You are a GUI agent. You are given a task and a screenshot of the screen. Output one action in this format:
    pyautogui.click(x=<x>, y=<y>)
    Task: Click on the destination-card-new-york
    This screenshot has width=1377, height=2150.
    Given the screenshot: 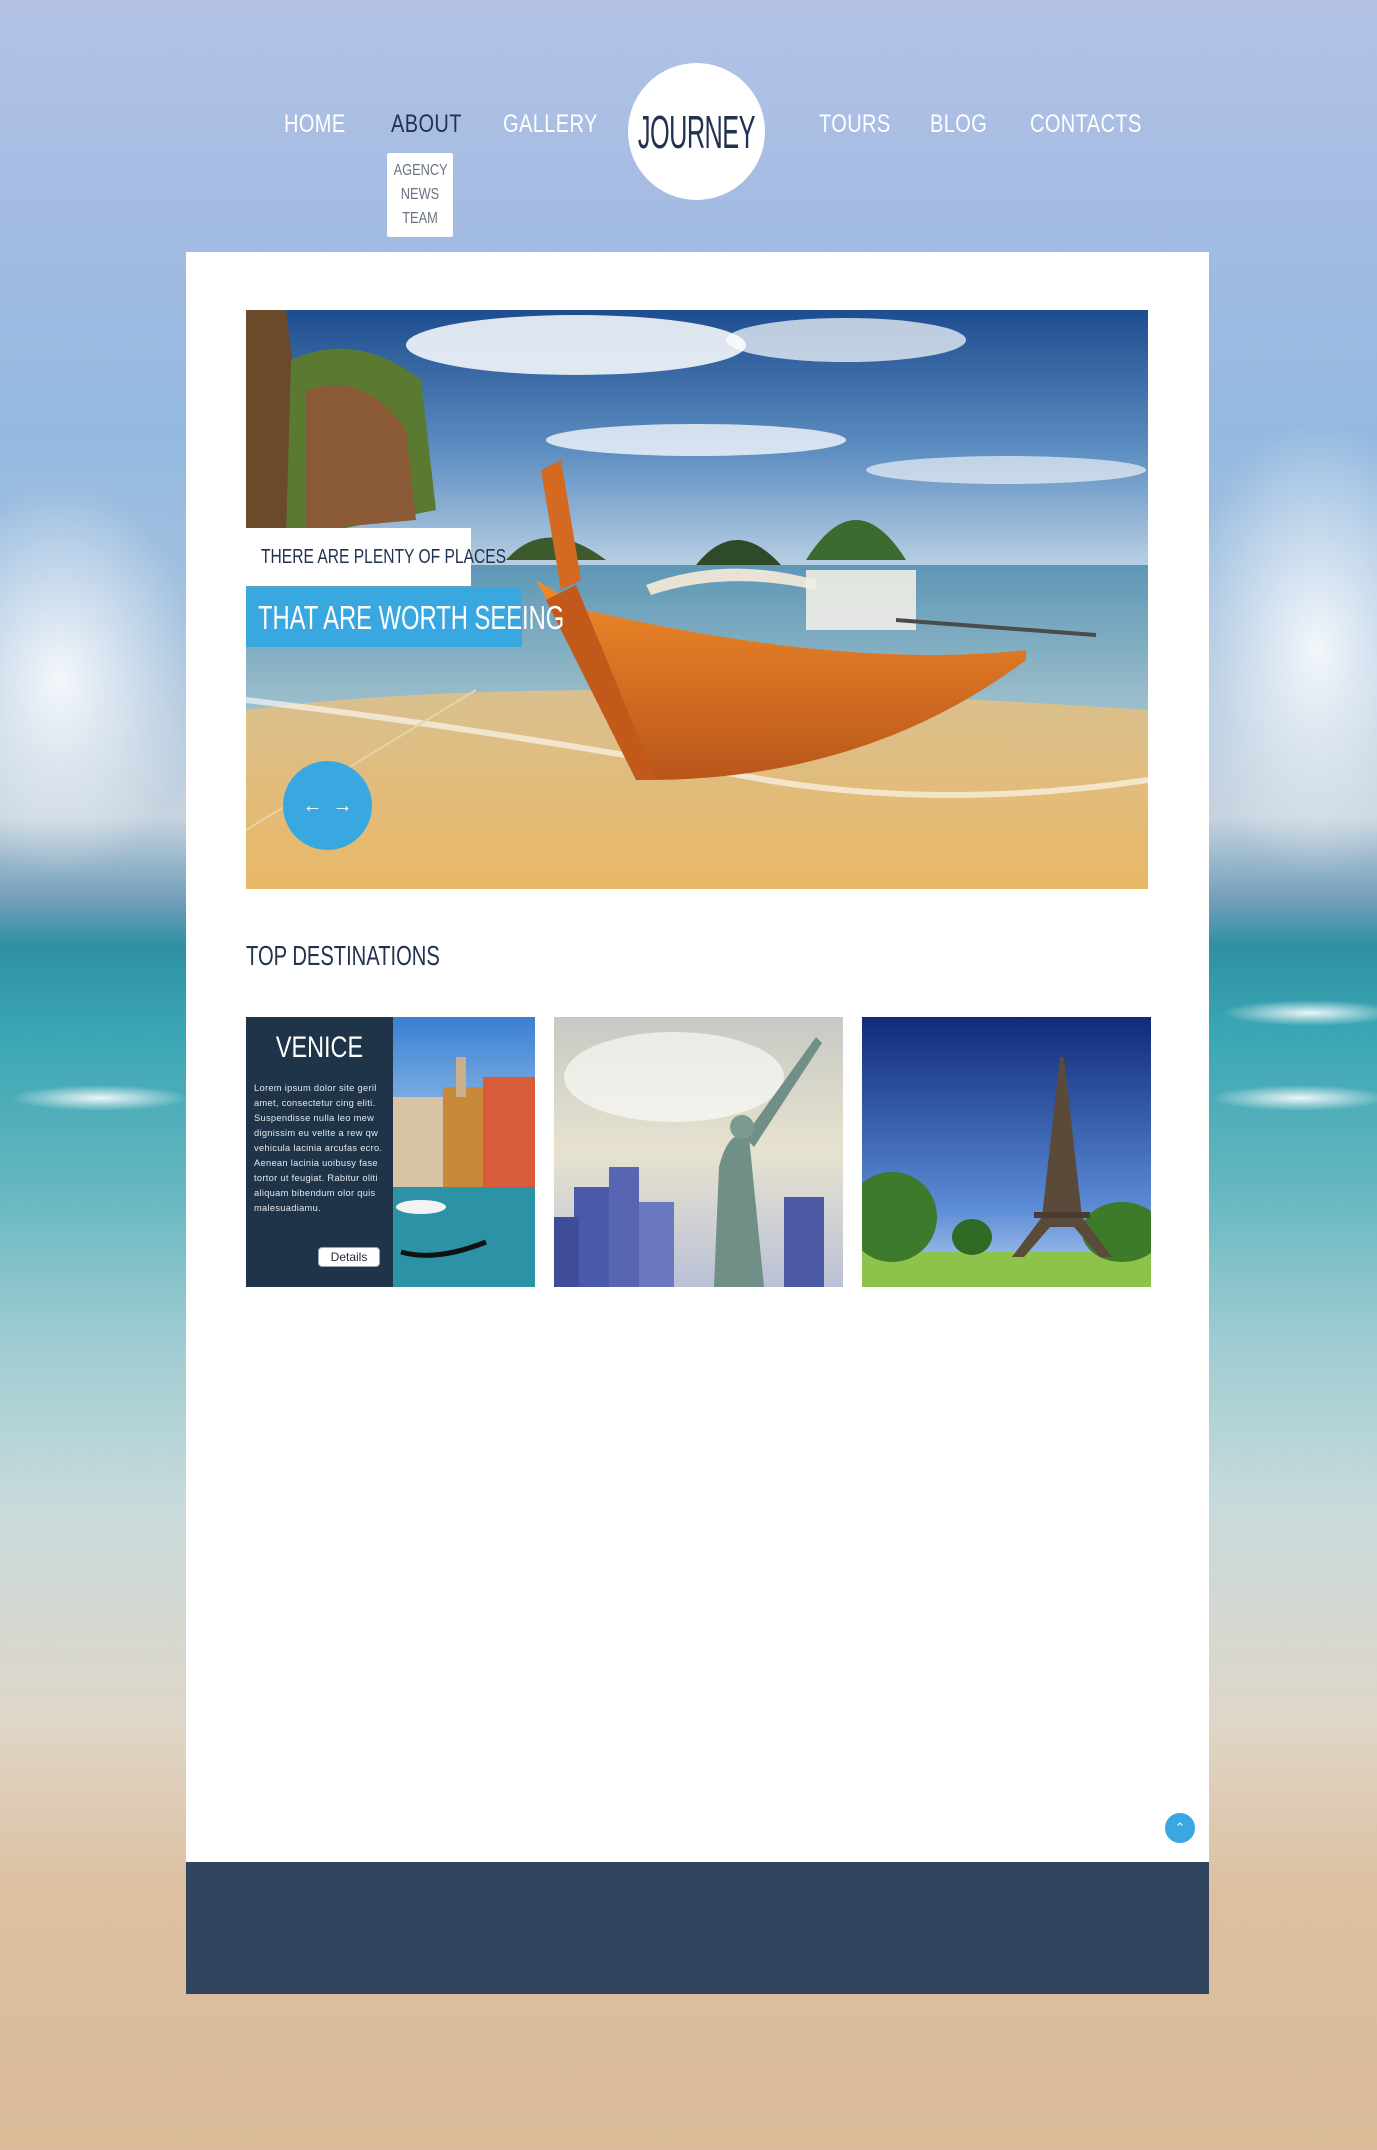 What is the action you would take?
    pyautogui.click(x=698, y=1152)
    